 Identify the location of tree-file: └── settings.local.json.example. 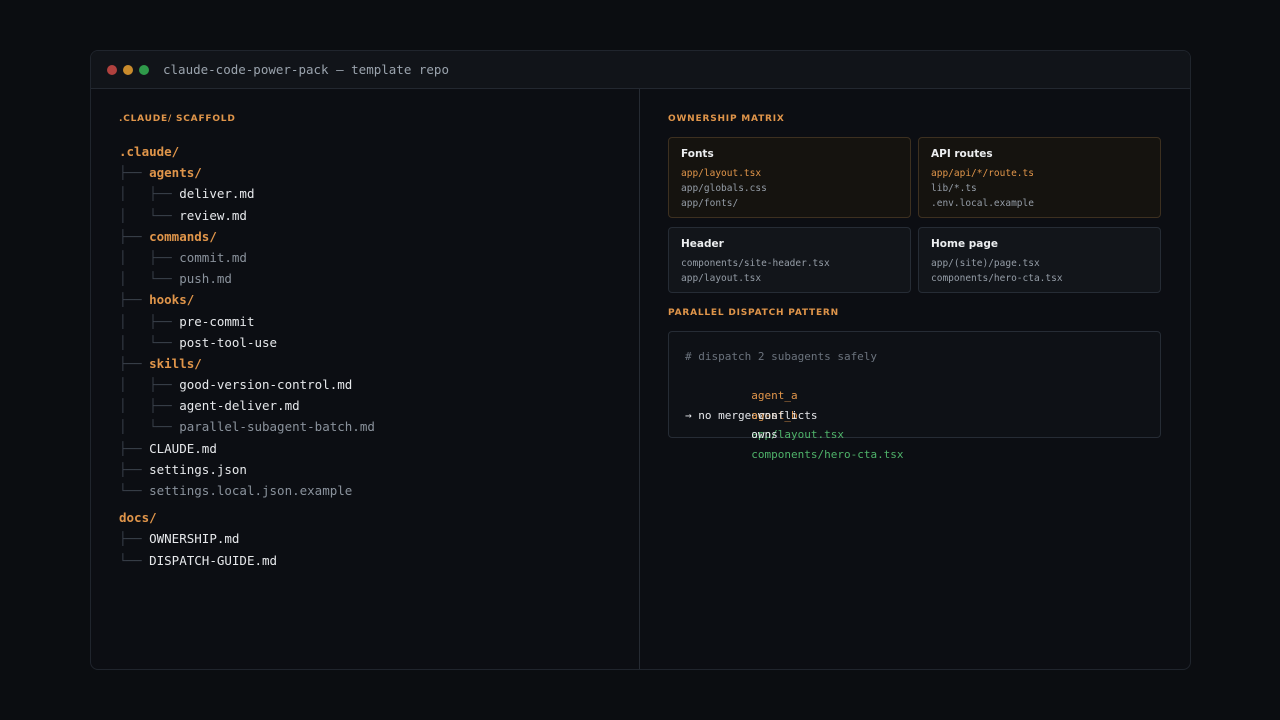
(247, 490).